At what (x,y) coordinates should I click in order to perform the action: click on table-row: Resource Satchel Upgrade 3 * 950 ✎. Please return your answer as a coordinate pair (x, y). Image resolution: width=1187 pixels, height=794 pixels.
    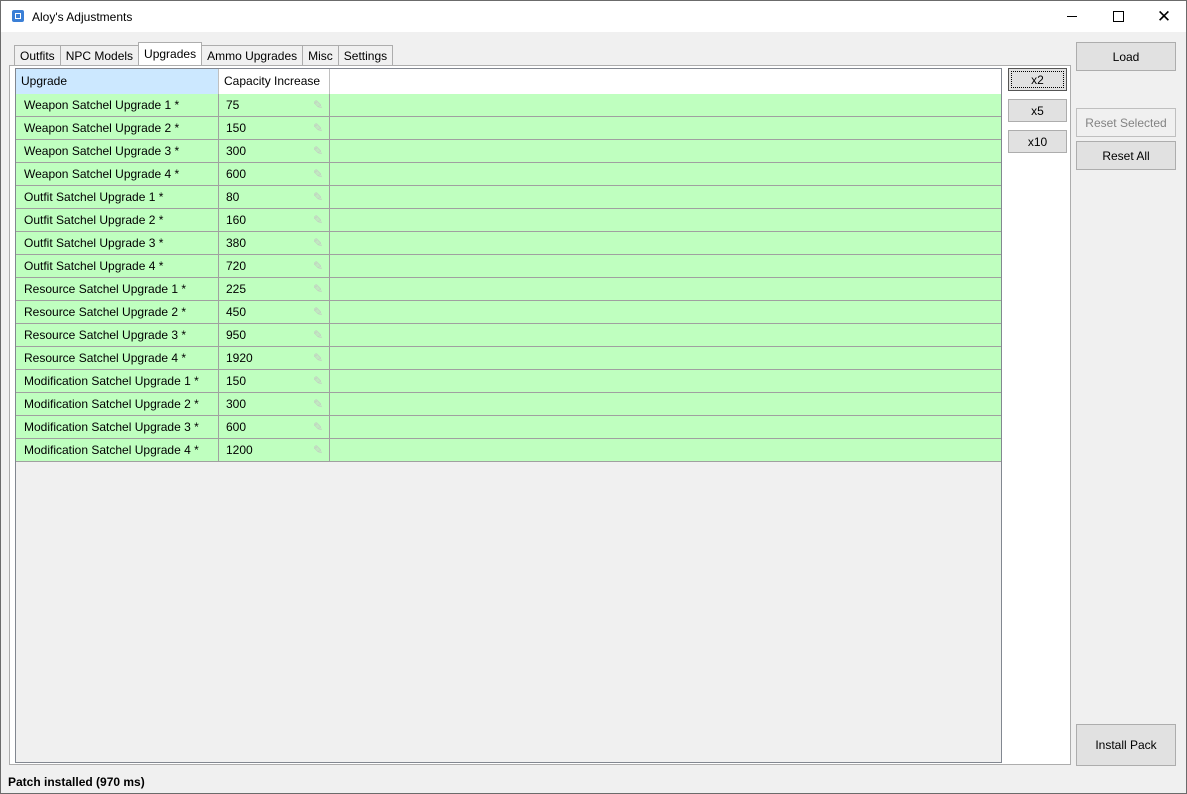
    Looking at the image, I should click on (508, 335).